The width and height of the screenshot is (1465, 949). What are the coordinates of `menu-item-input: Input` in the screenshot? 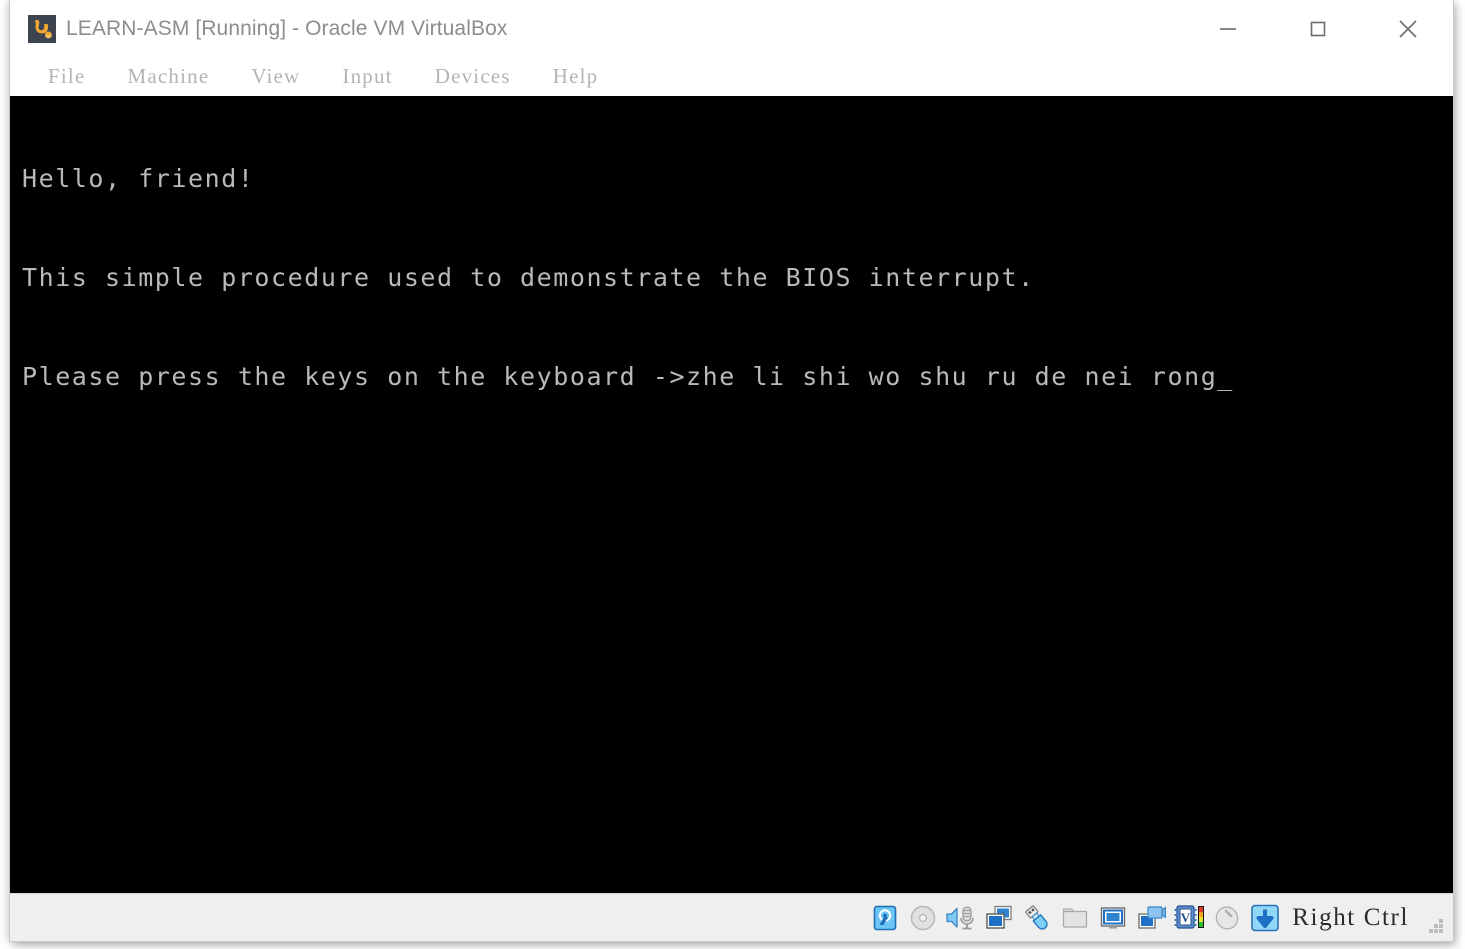 It's located at (367, 77).